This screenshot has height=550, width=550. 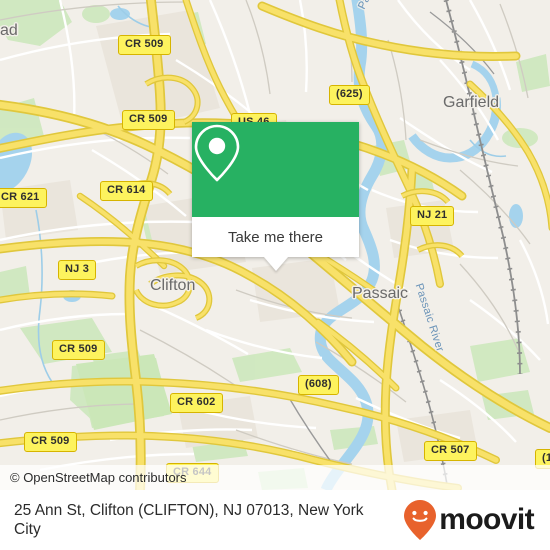 What do you see at coordinates (275, 477) in the screenshot?
I see `map-attribution: © OpenStreetMap contributors` at bounding box center [275, 477].